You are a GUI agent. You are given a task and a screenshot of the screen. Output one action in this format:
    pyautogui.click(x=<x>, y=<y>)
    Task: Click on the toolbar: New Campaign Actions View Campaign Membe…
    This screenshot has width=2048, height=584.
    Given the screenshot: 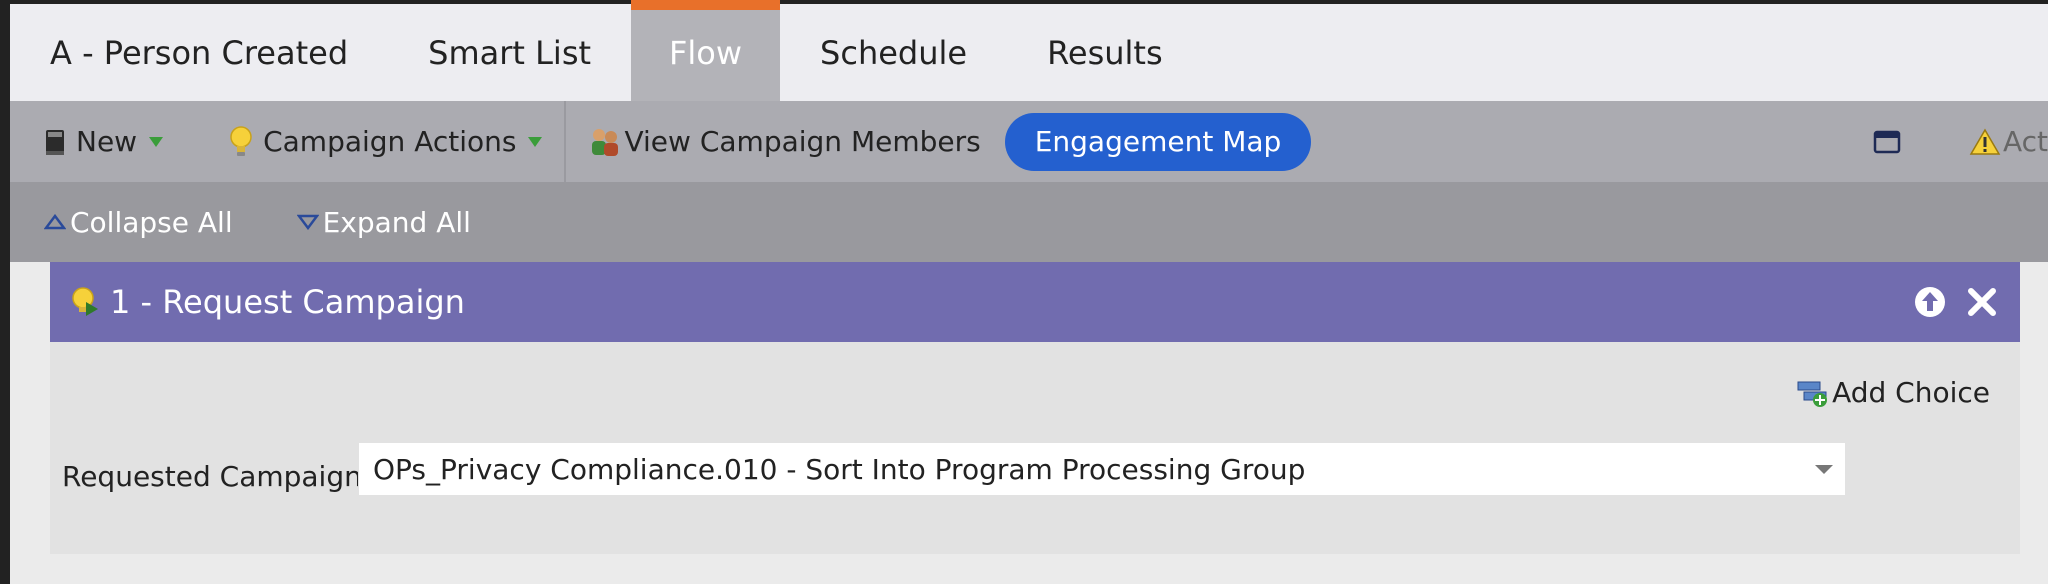 What is the action you would take?
    pyautogui.click(x=1029, y=141)
    